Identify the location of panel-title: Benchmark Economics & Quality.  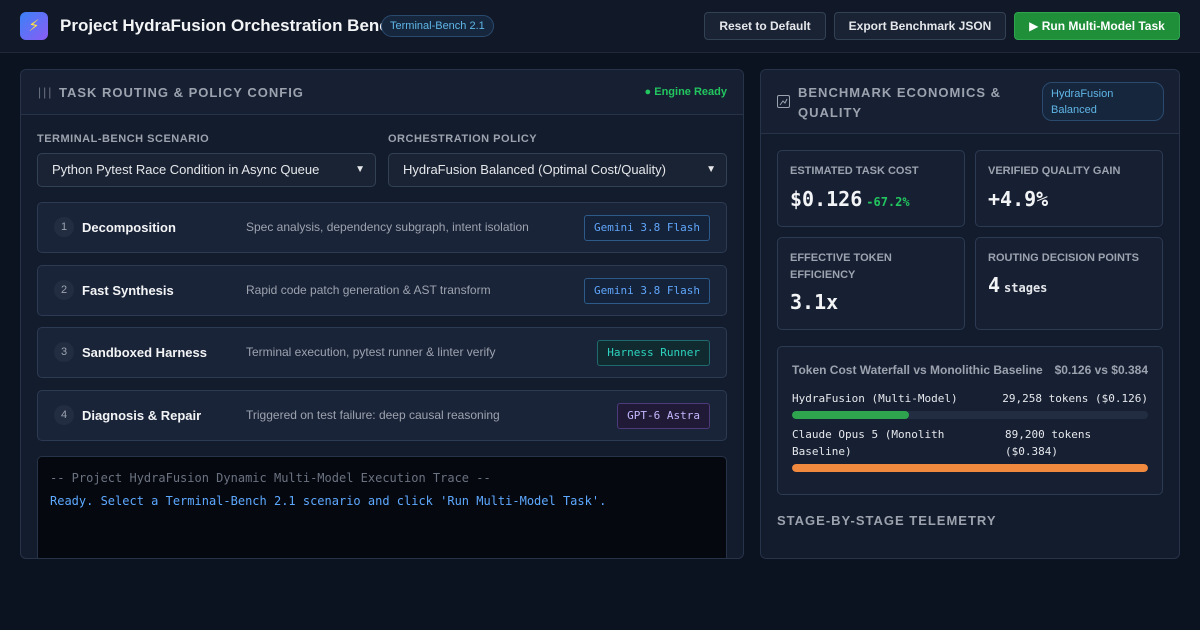
(899, 102).